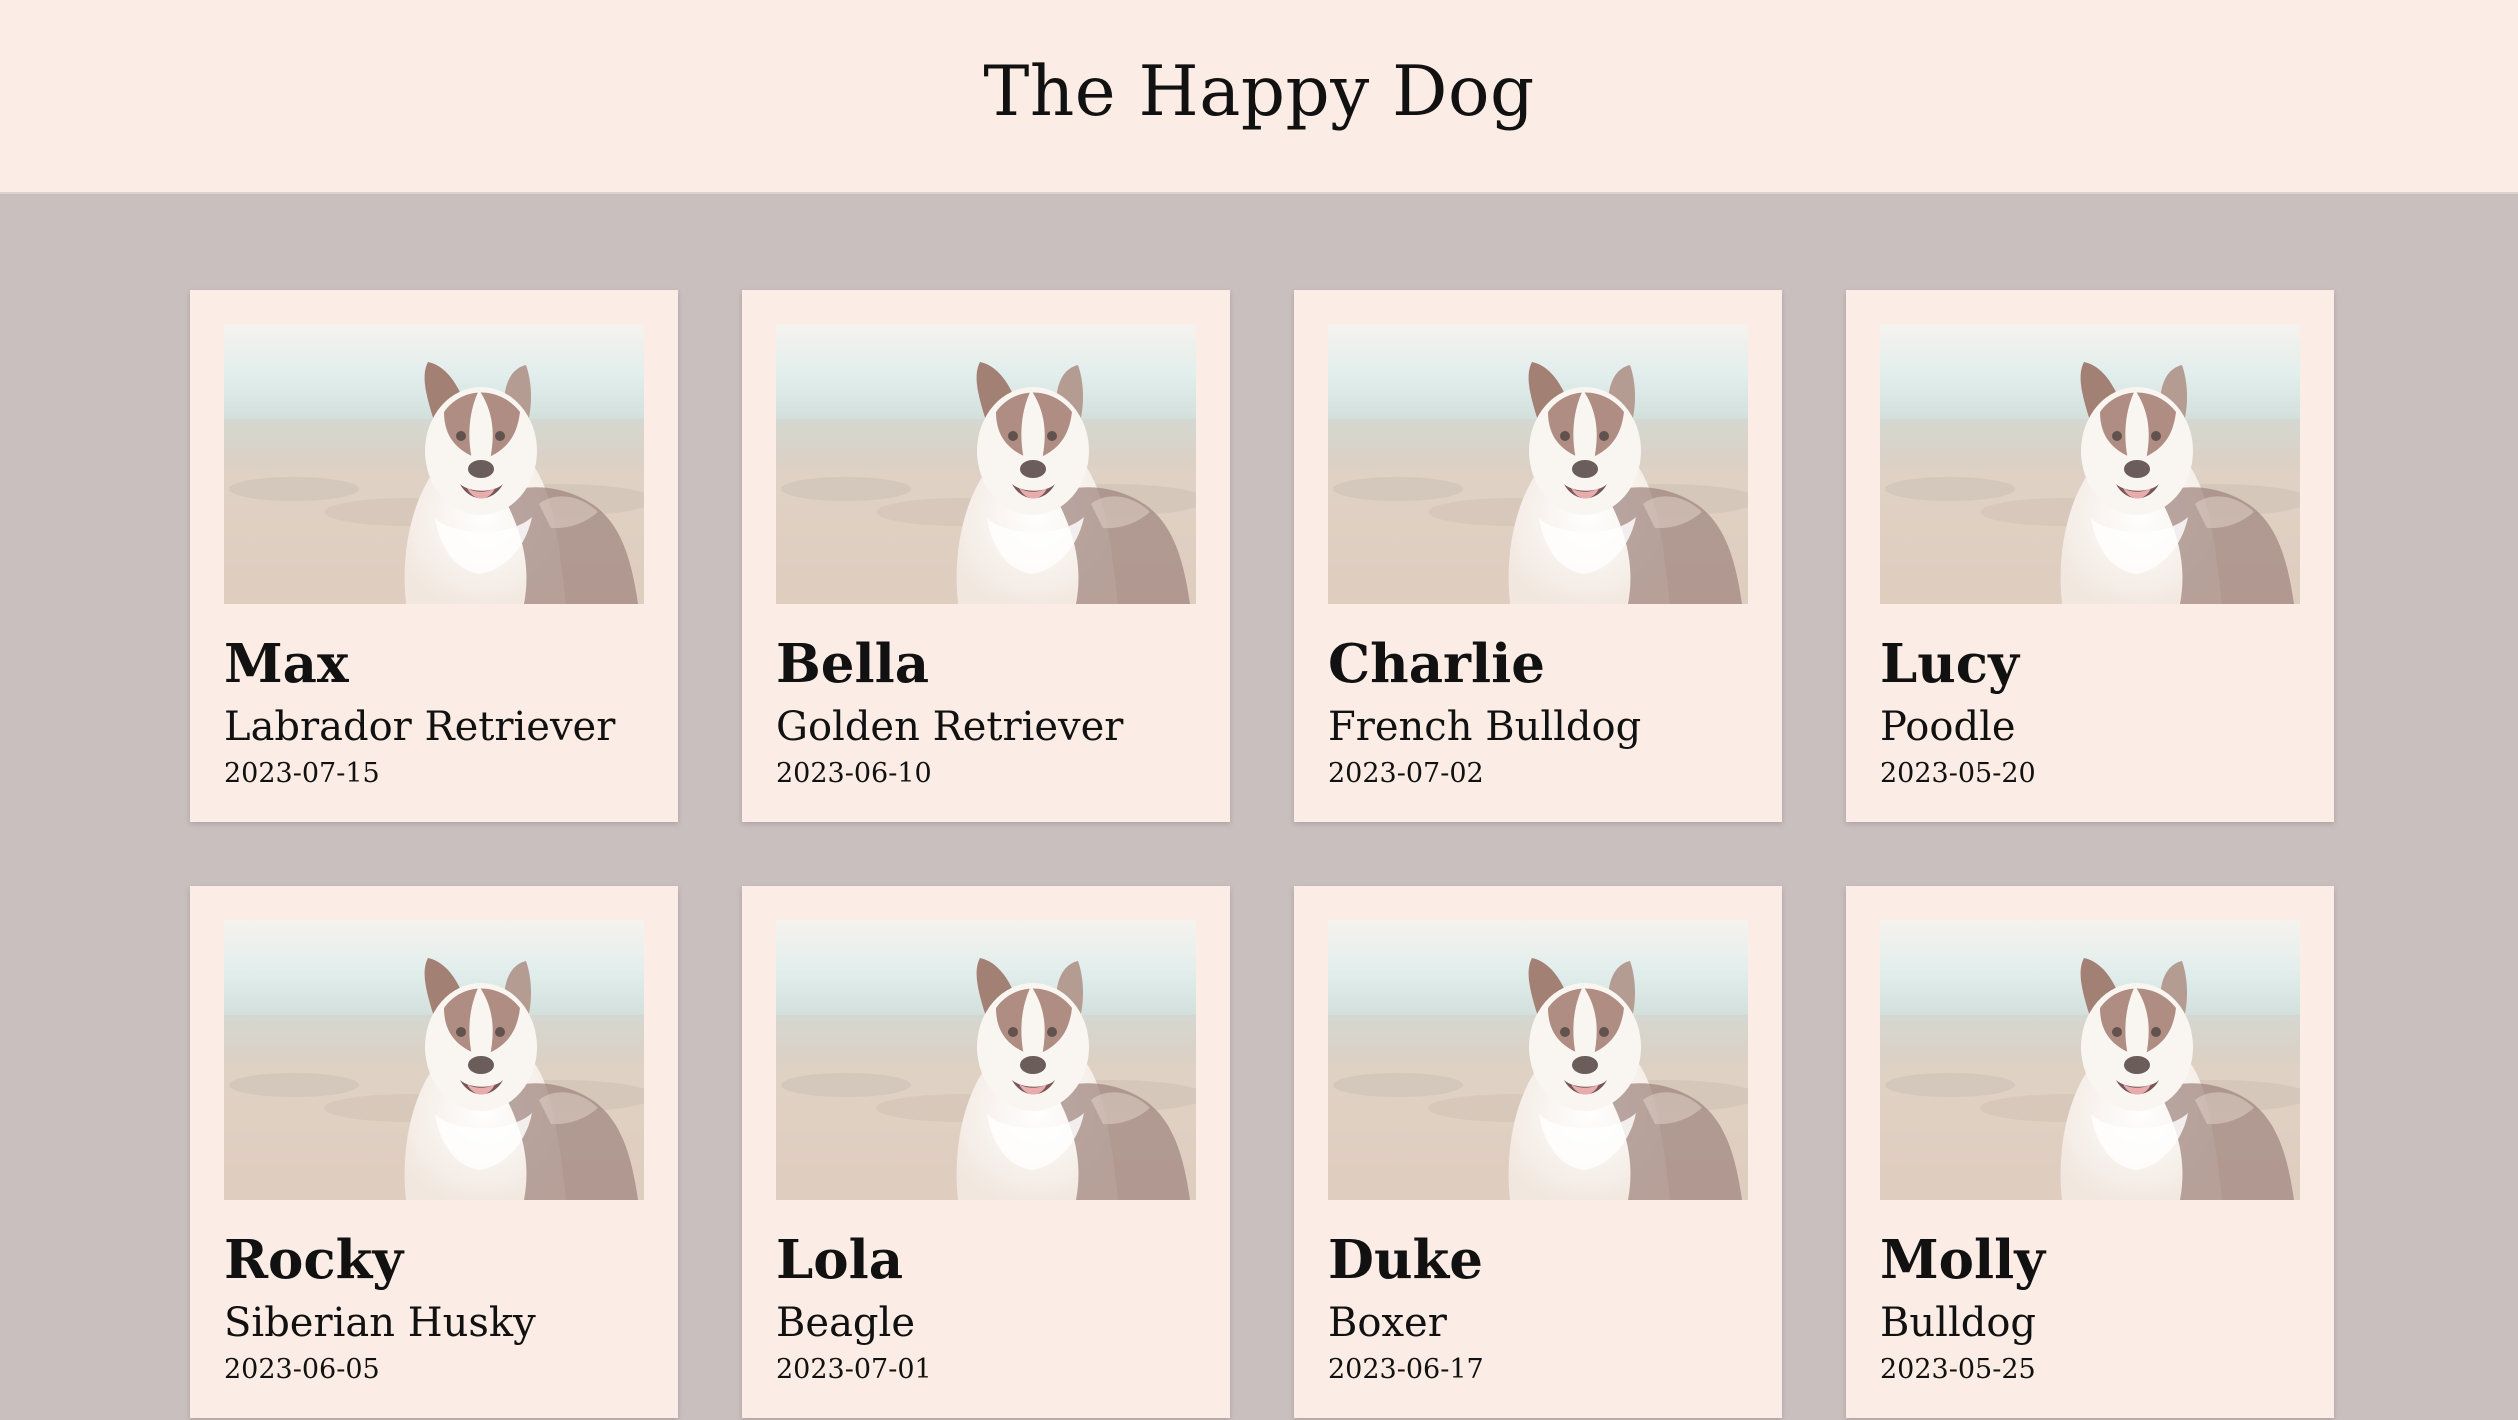  I want to click on dog-breed: Poodle, so click(1948, 727).